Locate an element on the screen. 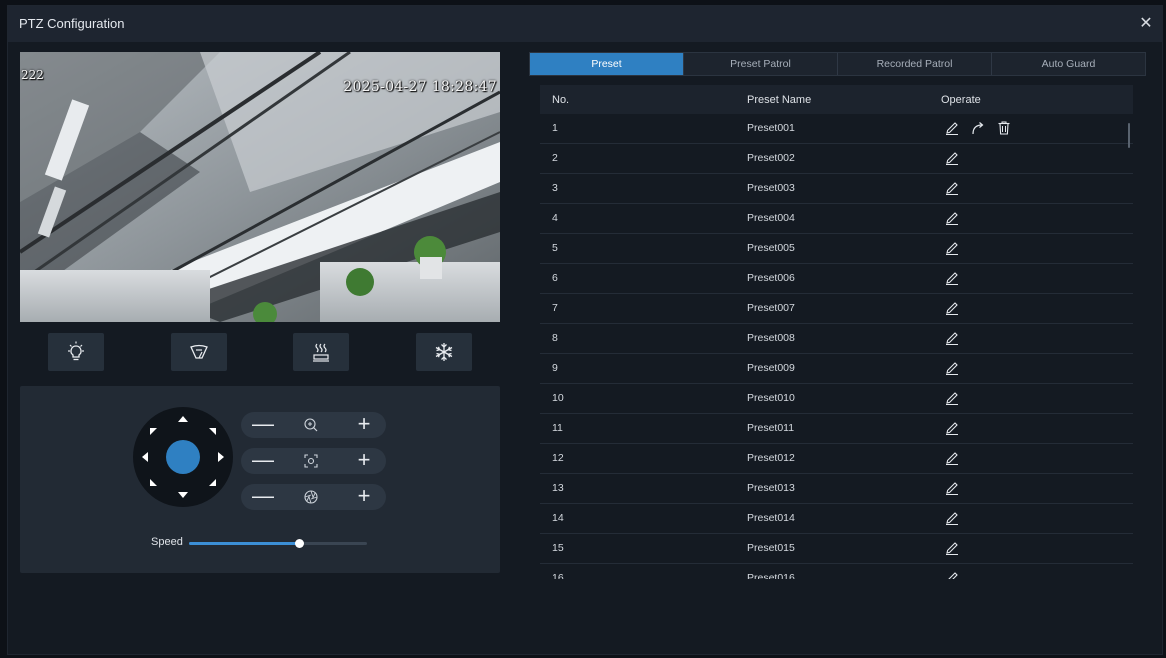  table-scrollbar is located at coordinates (1129, 135).